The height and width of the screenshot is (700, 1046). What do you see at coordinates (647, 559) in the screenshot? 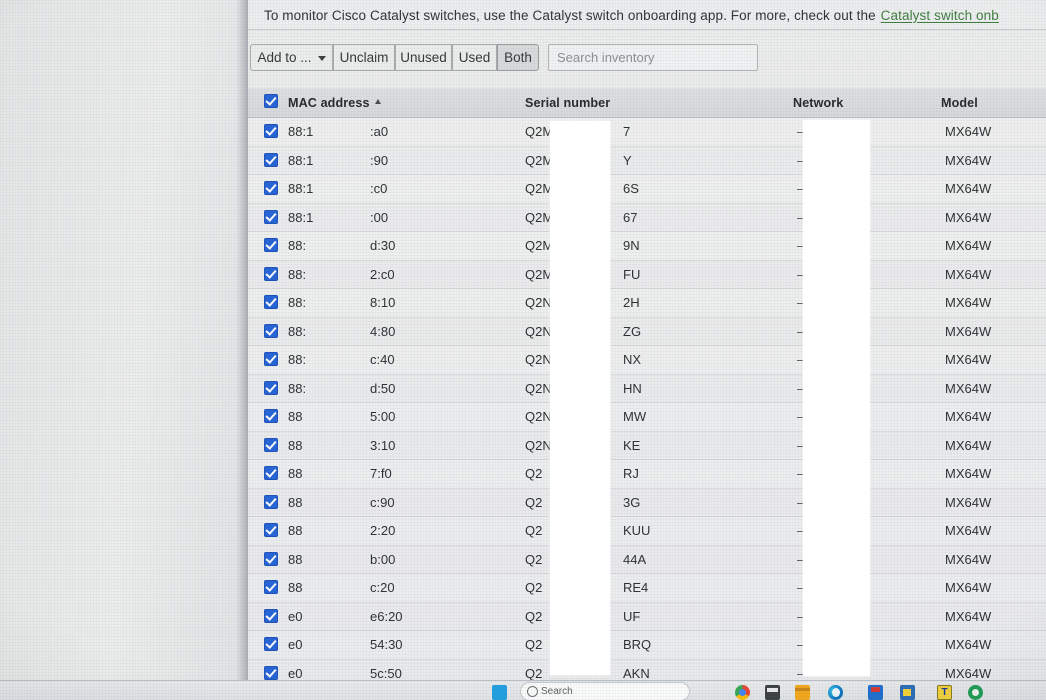
I see `table-row: 88 b:00 Q2 44A — MX64W` at bounding box center [647, 559].